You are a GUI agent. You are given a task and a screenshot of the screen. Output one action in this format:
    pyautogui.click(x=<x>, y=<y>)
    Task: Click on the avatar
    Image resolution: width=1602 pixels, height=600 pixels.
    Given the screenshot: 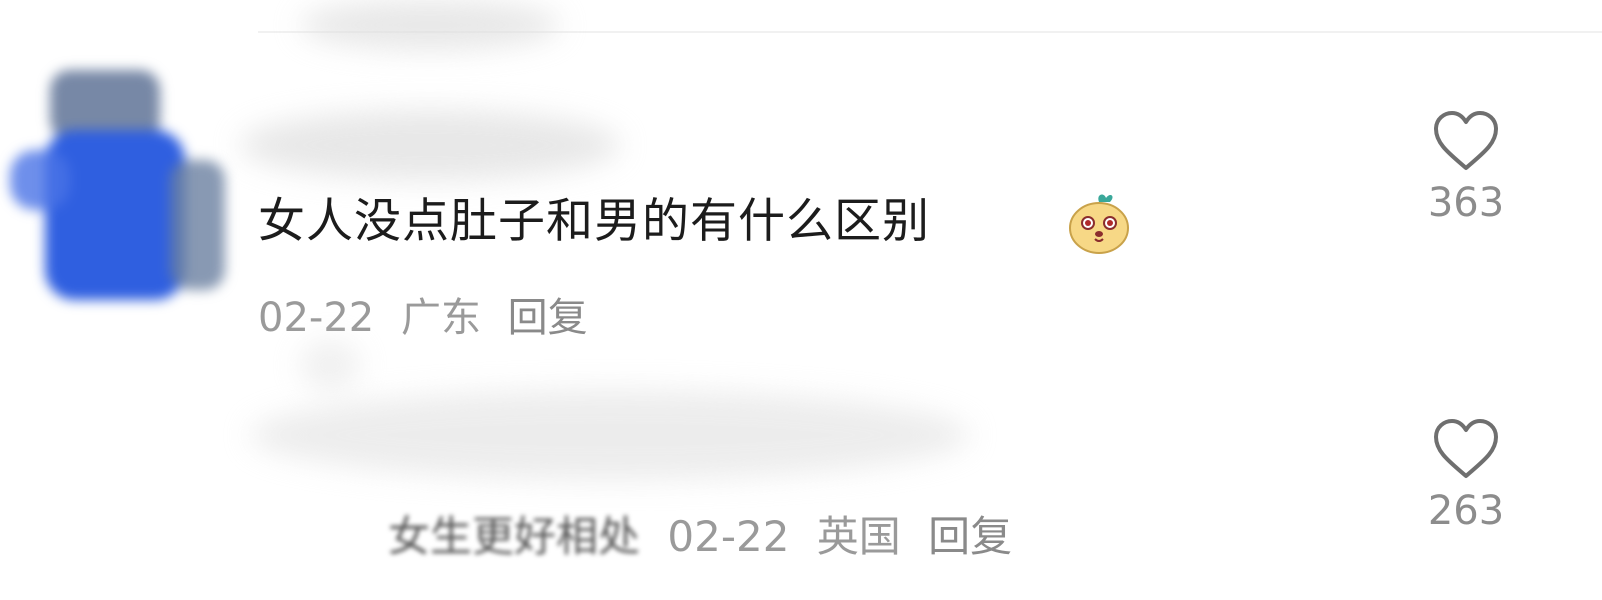 What is the action you would take?
    pyautogui.click(x=125, y=180)
    